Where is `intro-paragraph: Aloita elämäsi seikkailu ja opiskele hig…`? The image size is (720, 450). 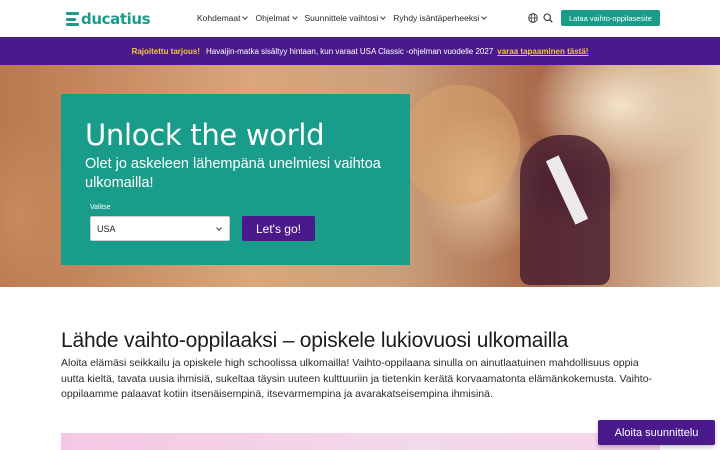
intro-paragraph: Aloita elämäsi seikkailu ja opiskele hig… is located at coordinates (357, 378).